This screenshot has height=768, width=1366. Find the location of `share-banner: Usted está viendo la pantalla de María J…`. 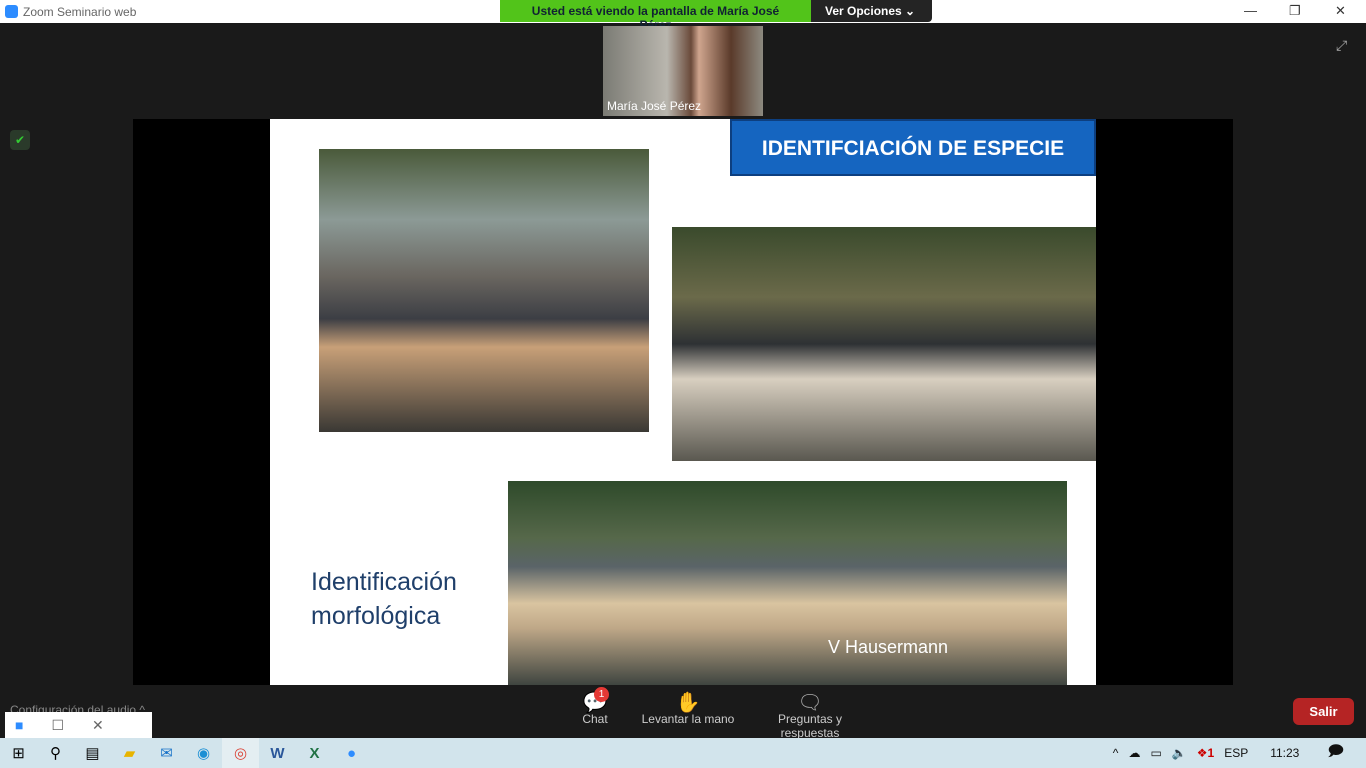

share-banner: Usted está viendo la pantalla de María J… is located at coordinates (716, 16).